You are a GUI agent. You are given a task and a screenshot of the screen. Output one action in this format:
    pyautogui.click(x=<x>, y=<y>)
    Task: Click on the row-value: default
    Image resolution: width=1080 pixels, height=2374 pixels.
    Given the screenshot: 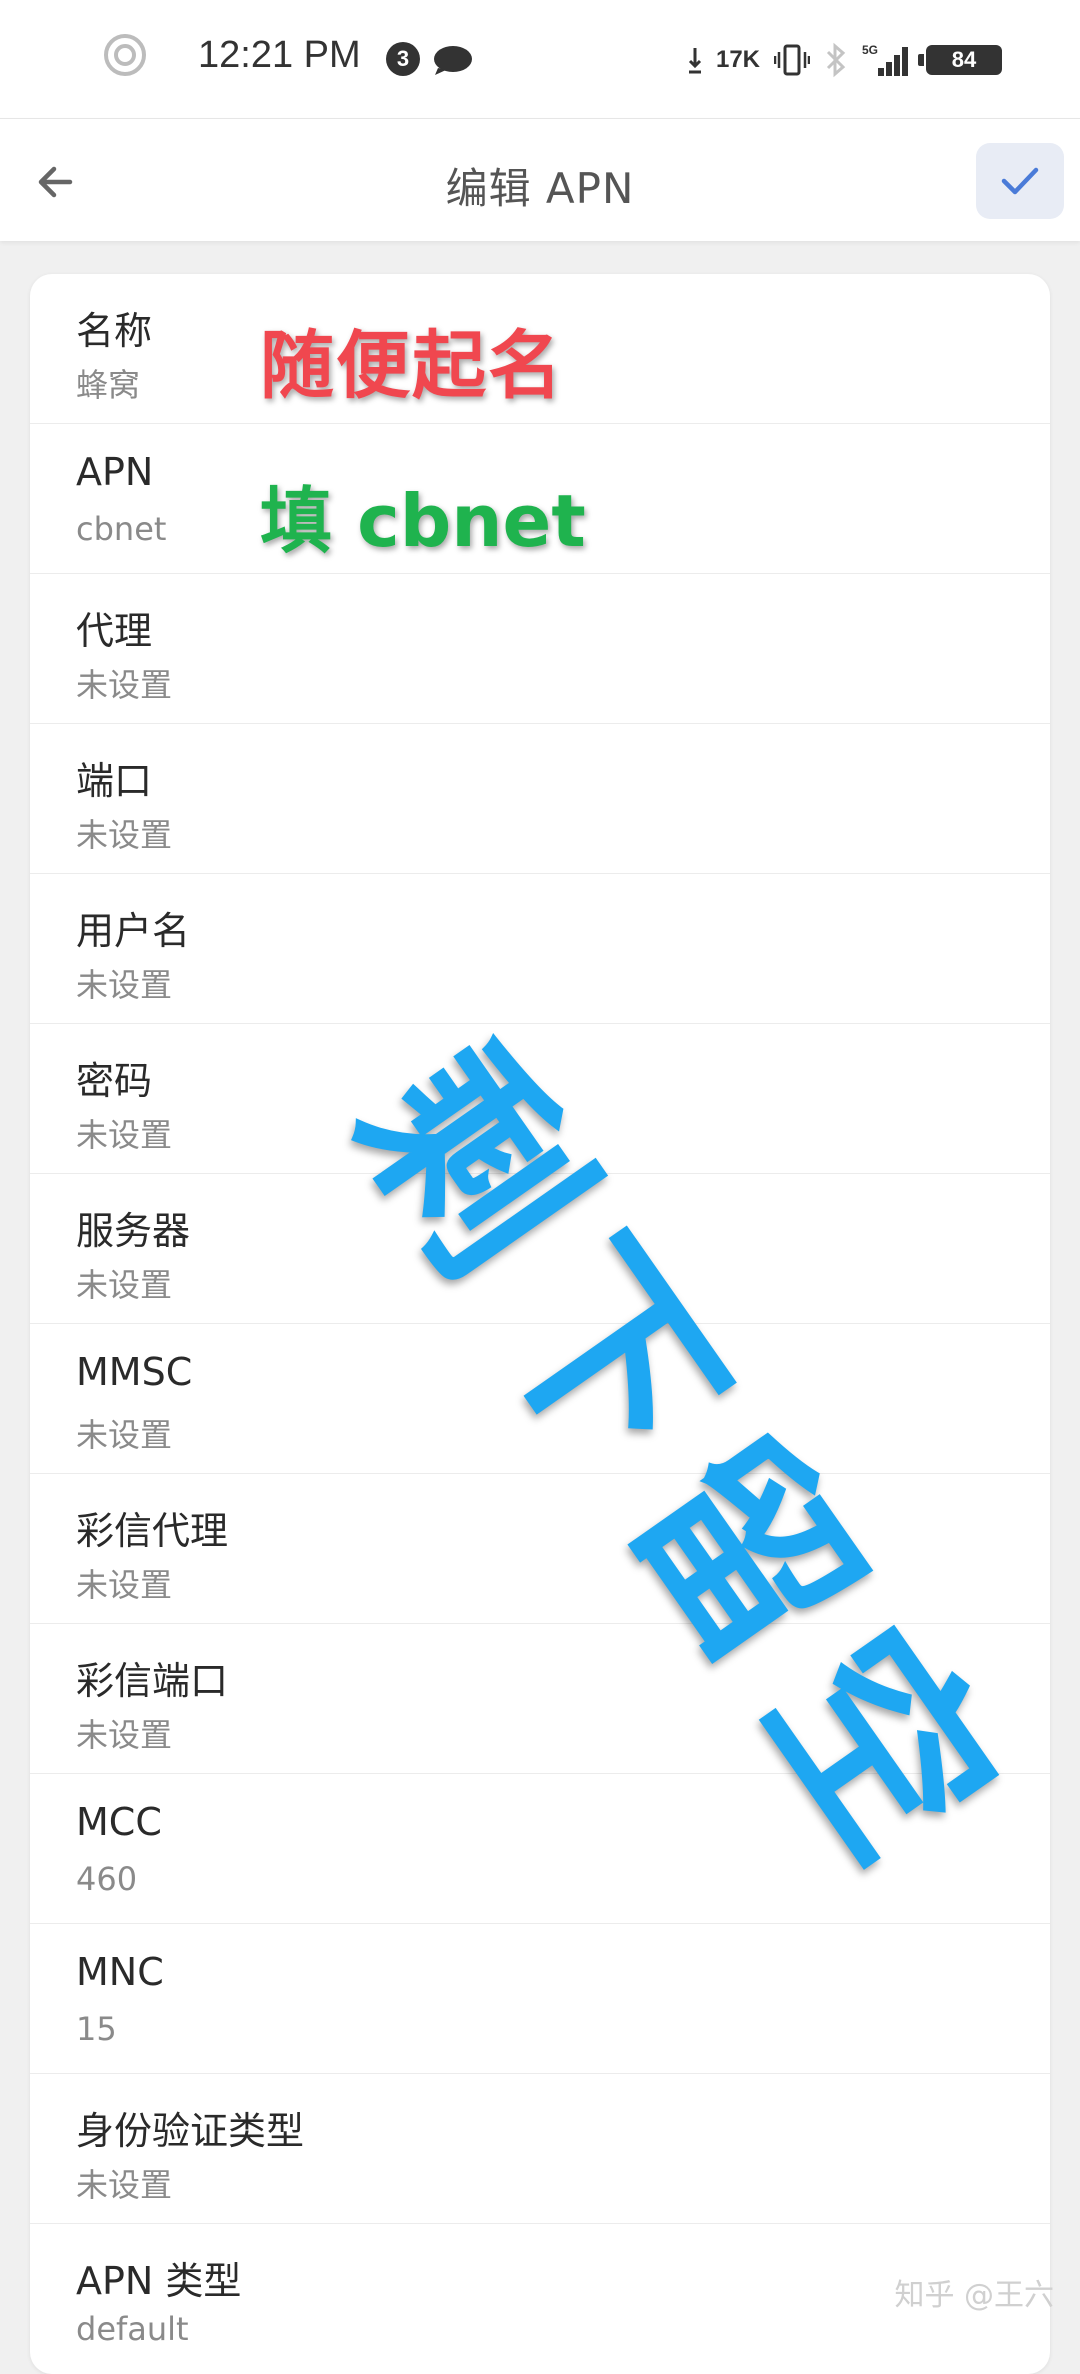 What is the action you would take?
    pyautogui.click(x=132, y=2329)
    